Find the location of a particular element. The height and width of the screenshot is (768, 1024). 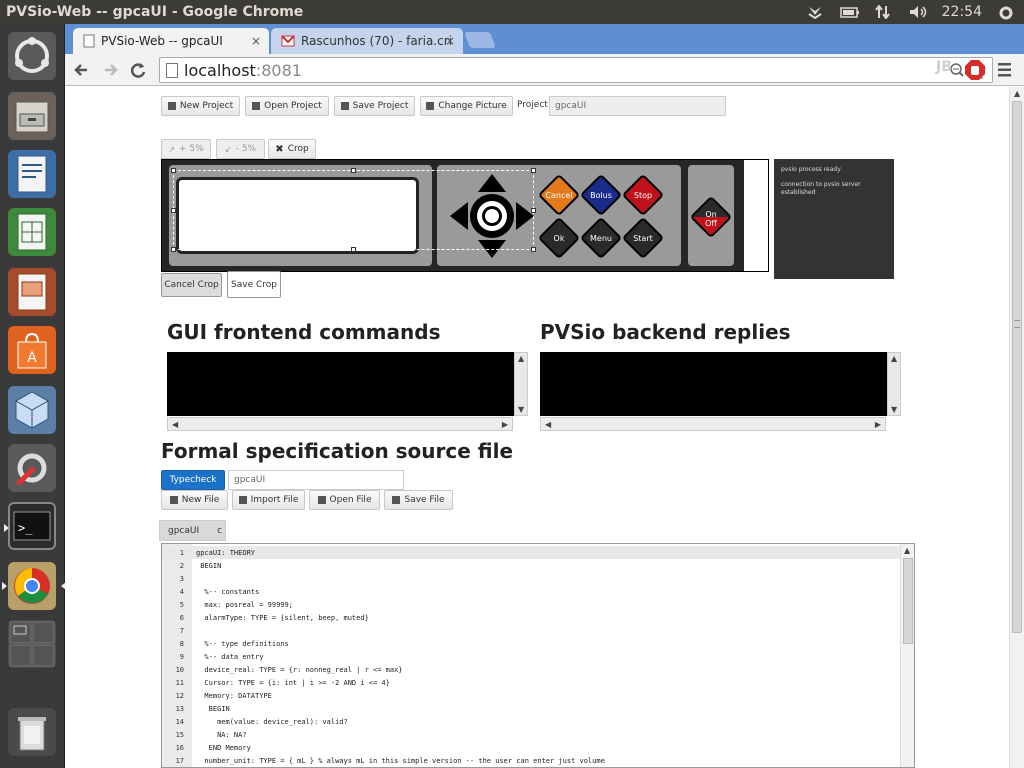

dropbox-icon is located at coordinates (815, 12).